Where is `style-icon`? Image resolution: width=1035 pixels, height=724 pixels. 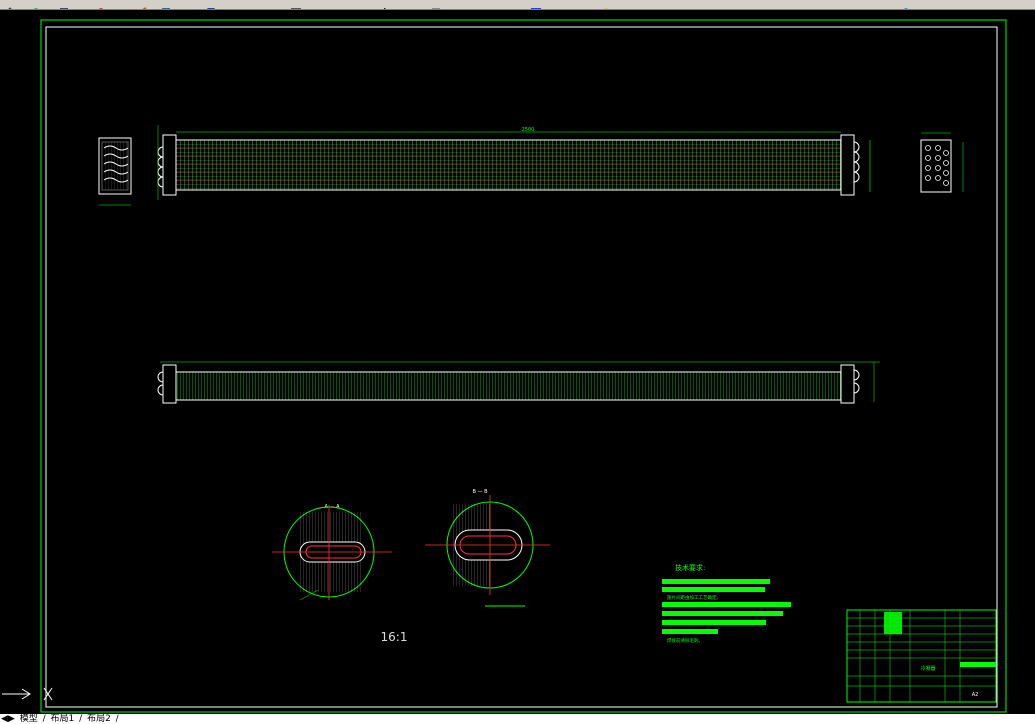
style-icon is located at coordinates (606, 4).